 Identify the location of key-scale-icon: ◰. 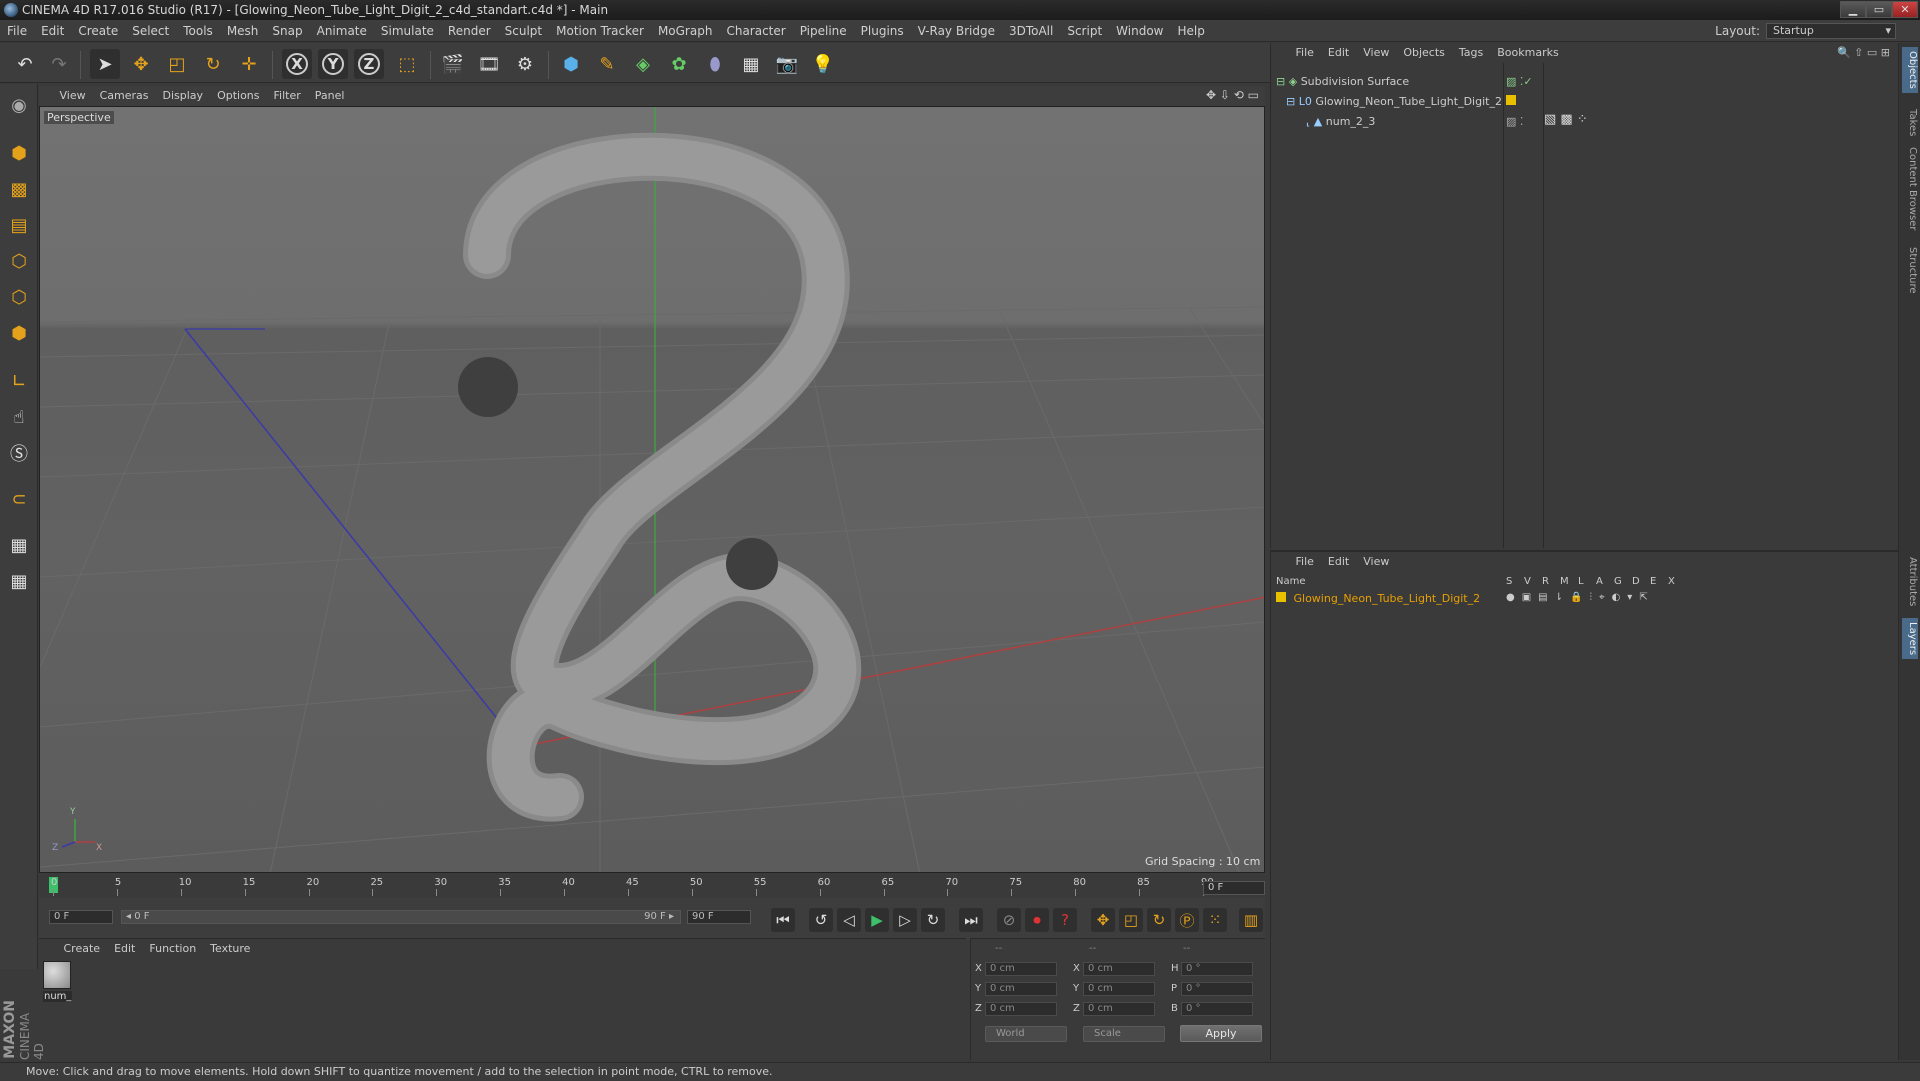
(1131, 920).